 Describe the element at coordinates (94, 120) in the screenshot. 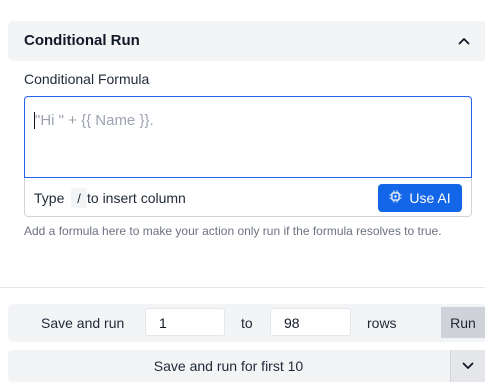

I see `formula-placeholder: "Hi " + {{ Name }}.` at that location.